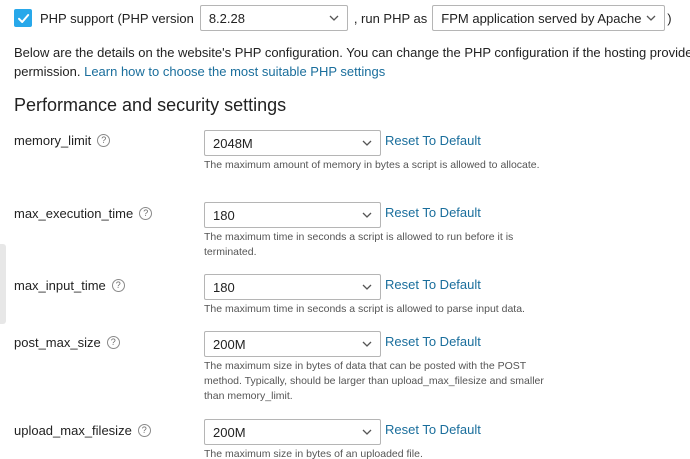 Image resolution: width=690 pixels, height=459 pixels. I want to click on upload-max-filesize-select: 200M, so click(292, 432).